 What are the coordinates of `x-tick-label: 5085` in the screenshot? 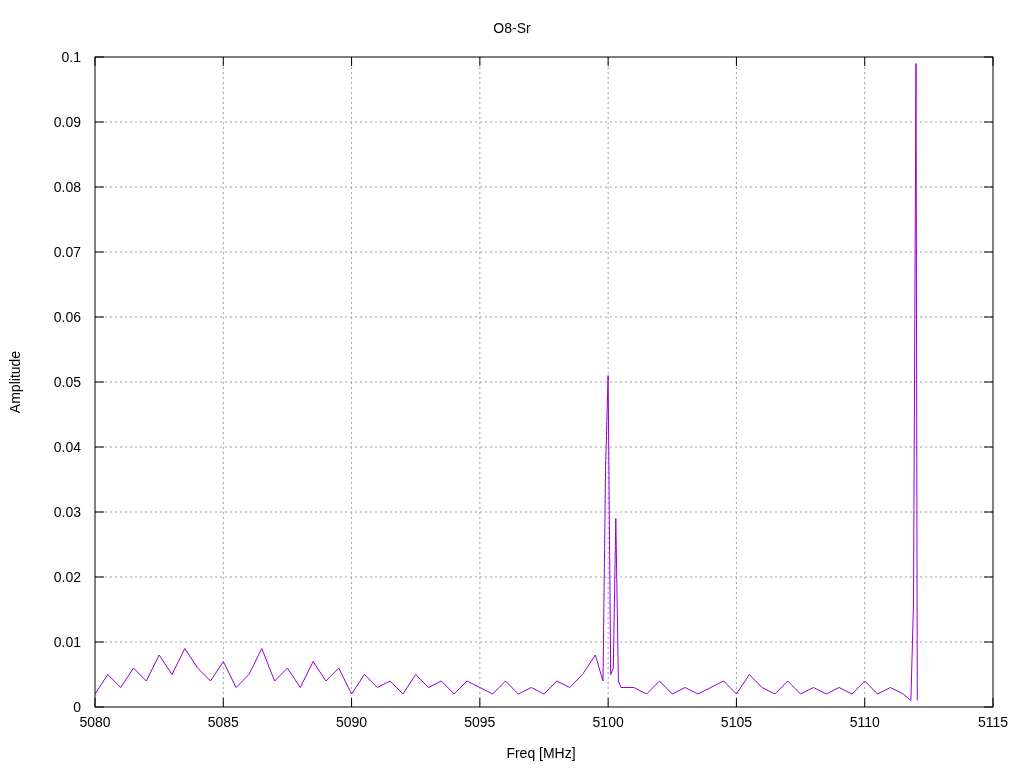 It's located at (223, 722).